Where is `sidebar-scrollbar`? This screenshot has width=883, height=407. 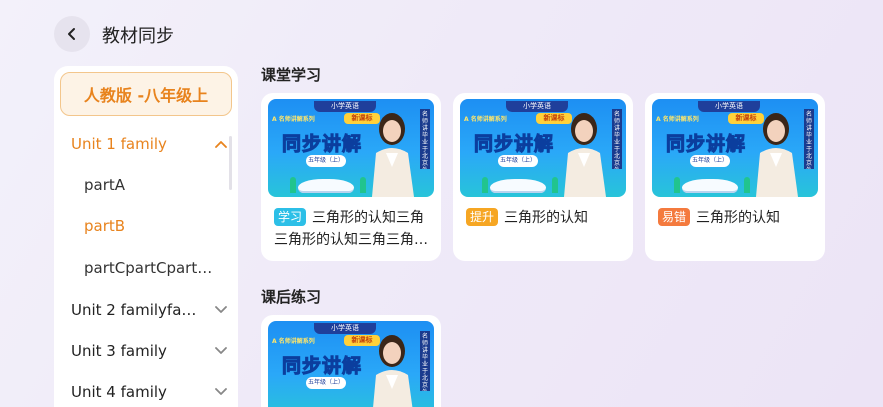
sidebar-scrollbar is located at coordinates (230, 163).